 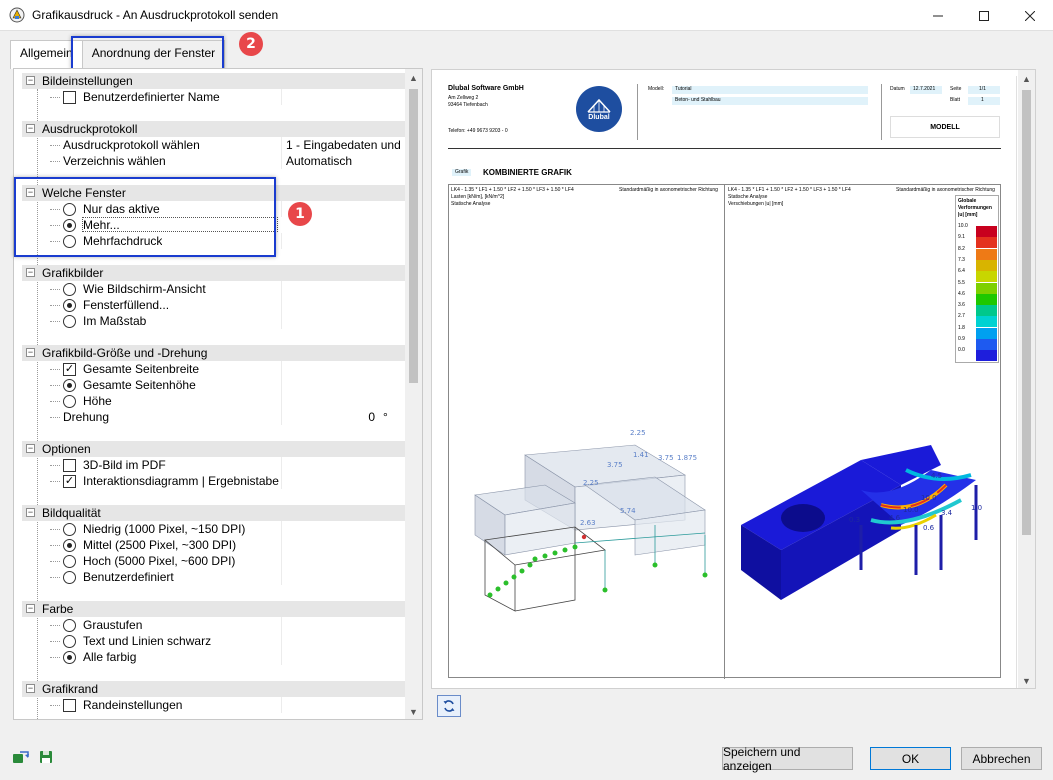 I want to click on randeinstellungen-checkbox, so click(x=69, y=705).